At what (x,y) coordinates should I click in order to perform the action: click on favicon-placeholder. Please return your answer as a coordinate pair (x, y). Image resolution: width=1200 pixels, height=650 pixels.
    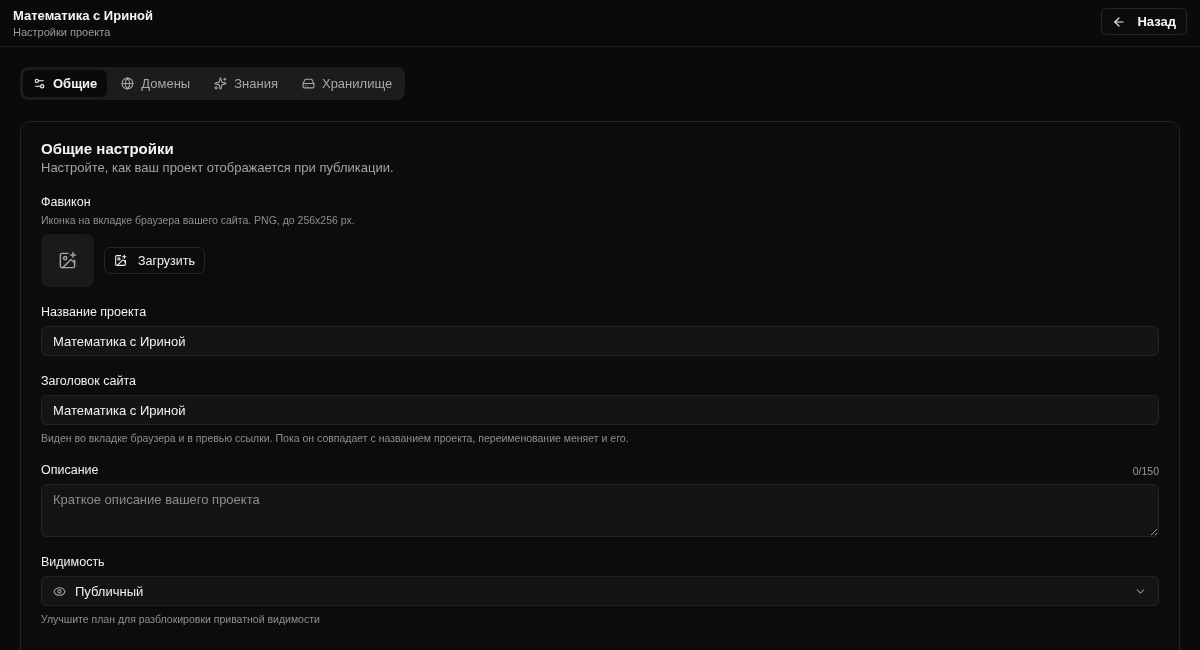
    Looking at the image, I should click on (67, 260).